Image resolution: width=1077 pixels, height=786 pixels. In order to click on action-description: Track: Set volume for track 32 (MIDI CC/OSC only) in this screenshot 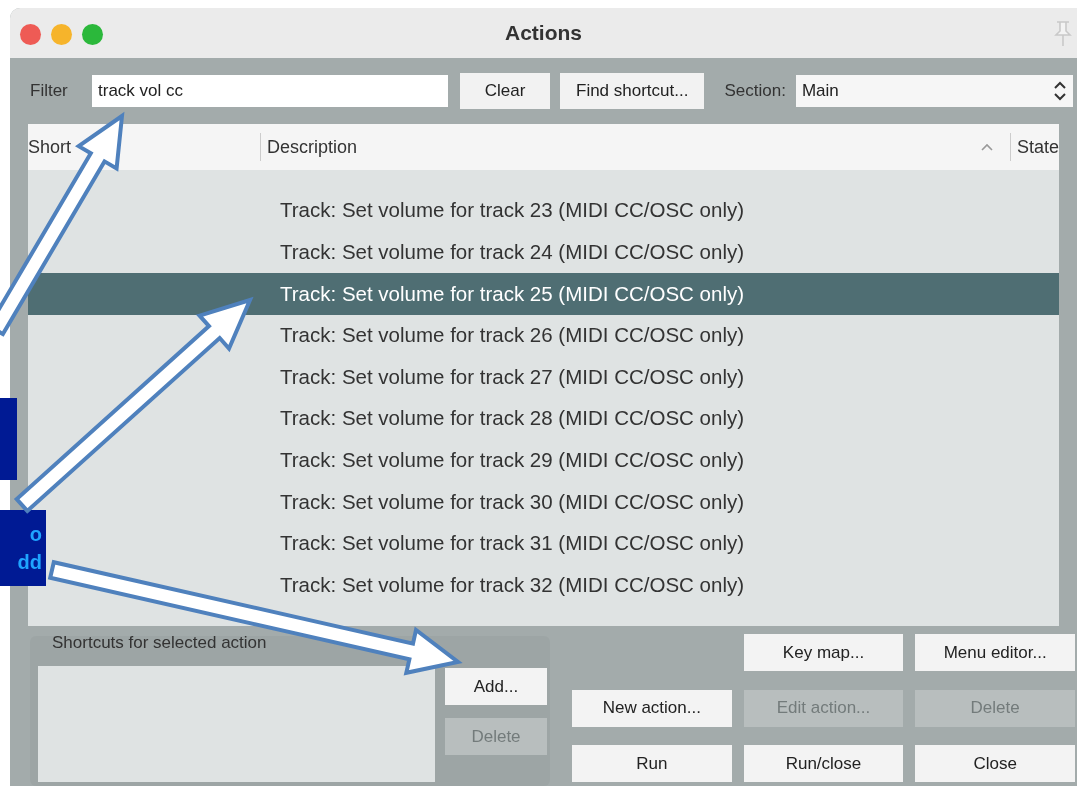, I will do `click(512, 585)`.